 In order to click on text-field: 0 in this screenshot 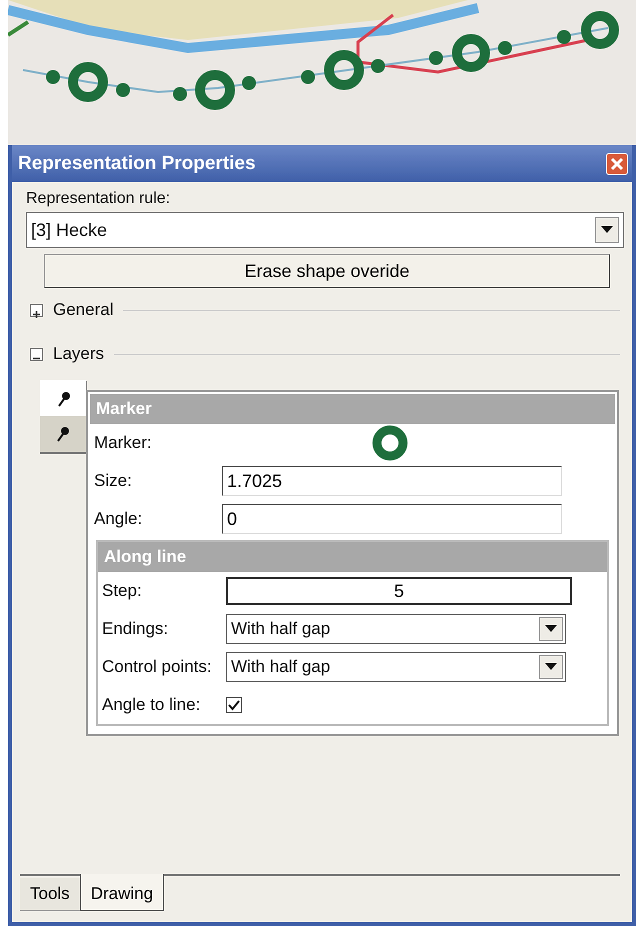, I will do `click(392, 519)`.